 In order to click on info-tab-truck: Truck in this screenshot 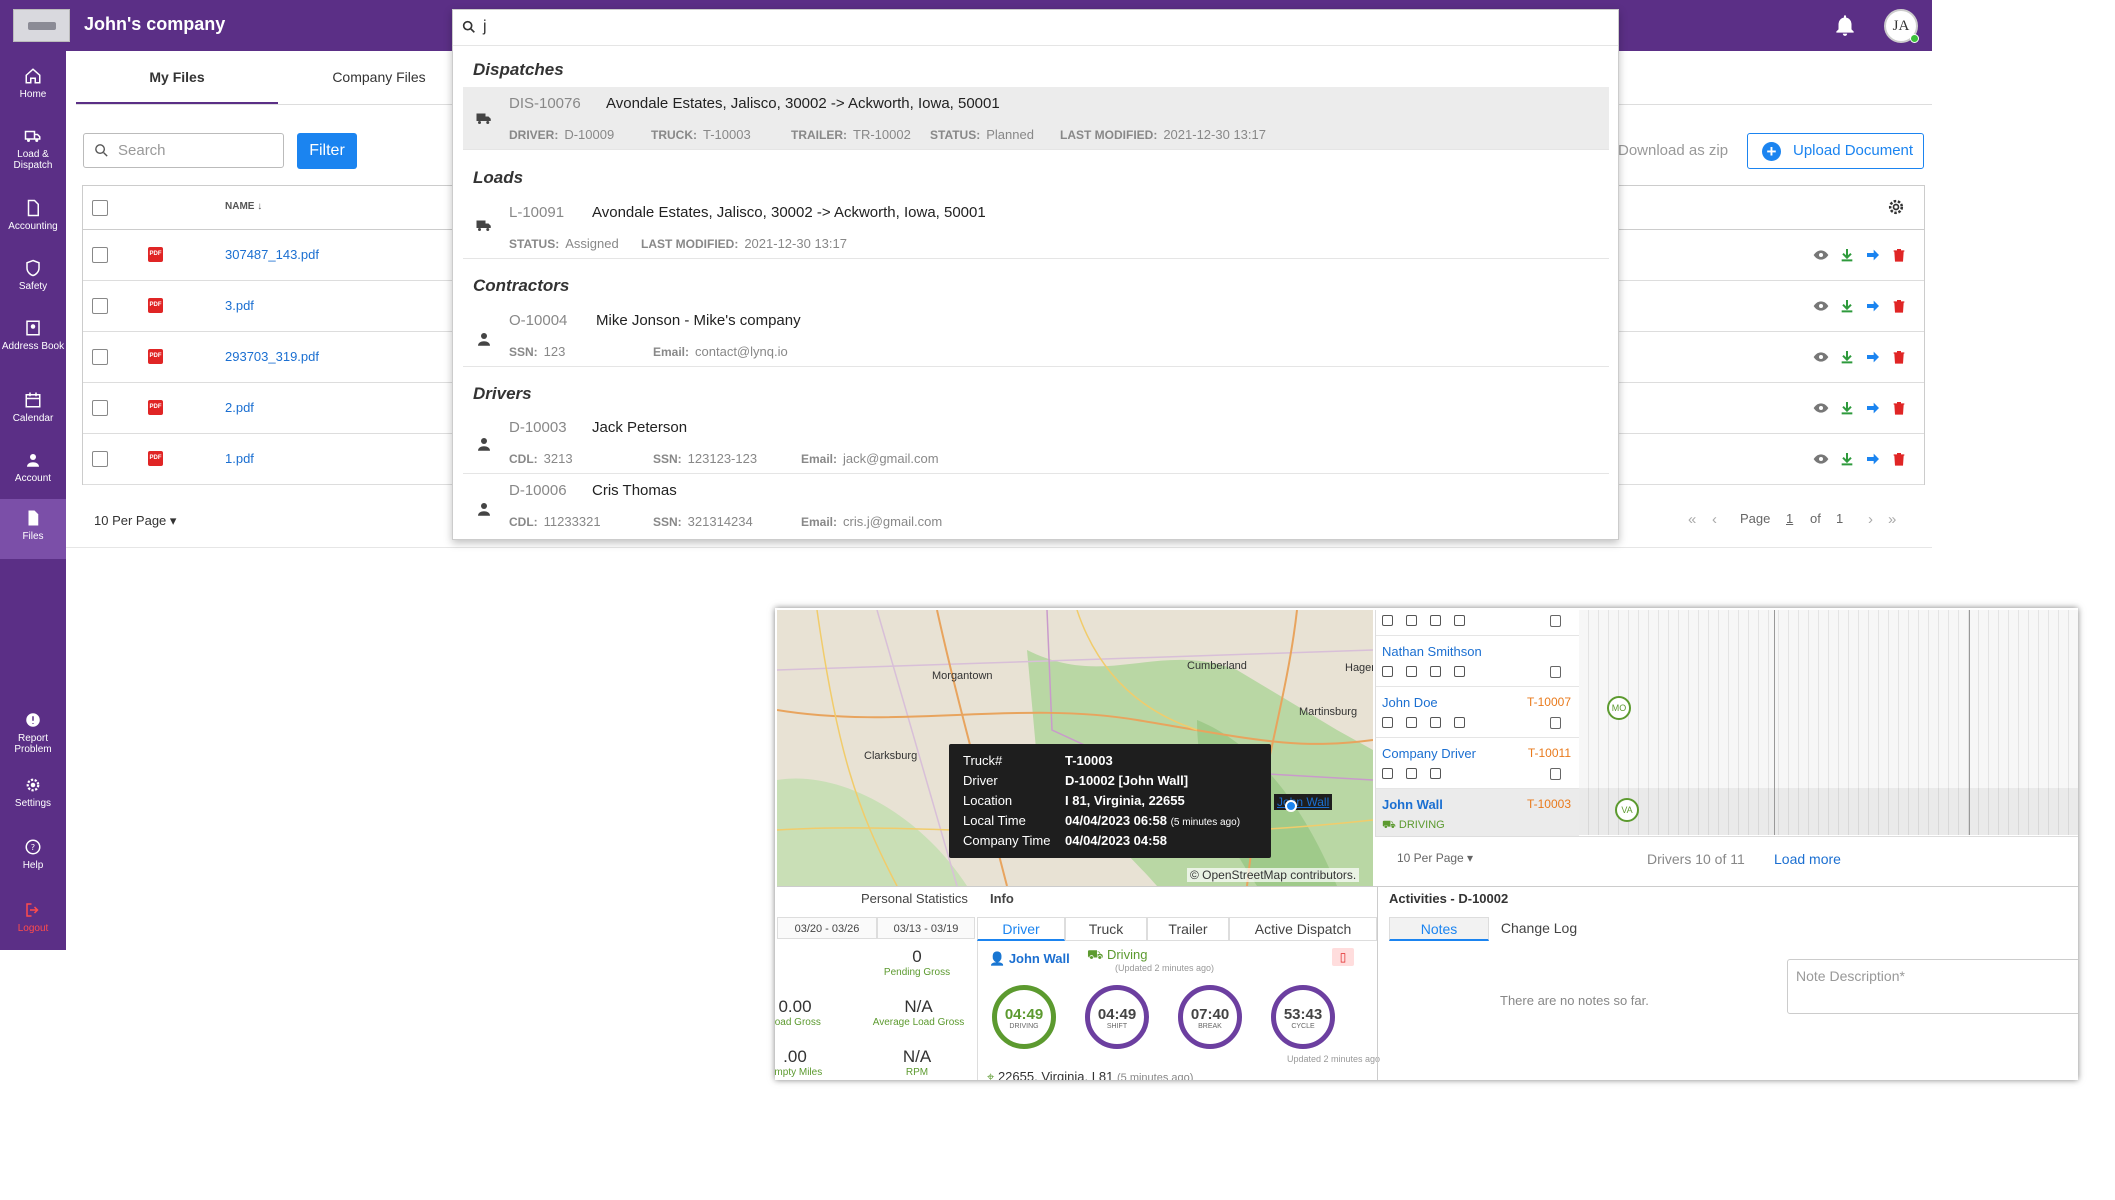, I will do `click(1106, 929)`.